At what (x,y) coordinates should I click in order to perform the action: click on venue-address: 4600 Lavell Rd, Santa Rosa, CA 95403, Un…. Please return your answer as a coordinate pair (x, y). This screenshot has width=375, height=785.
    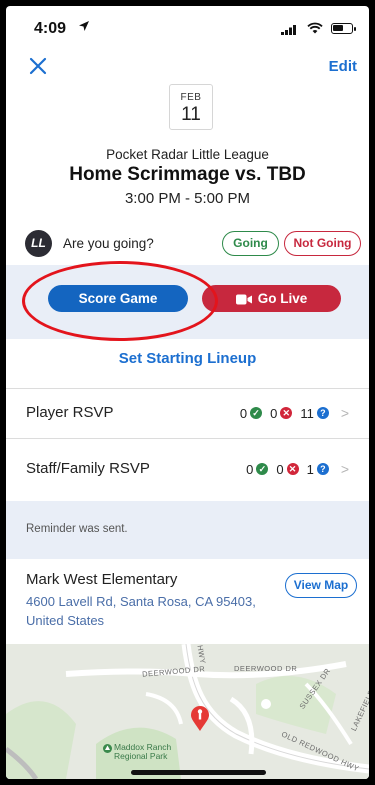
    Looking at the image, I should click on (141, 611).